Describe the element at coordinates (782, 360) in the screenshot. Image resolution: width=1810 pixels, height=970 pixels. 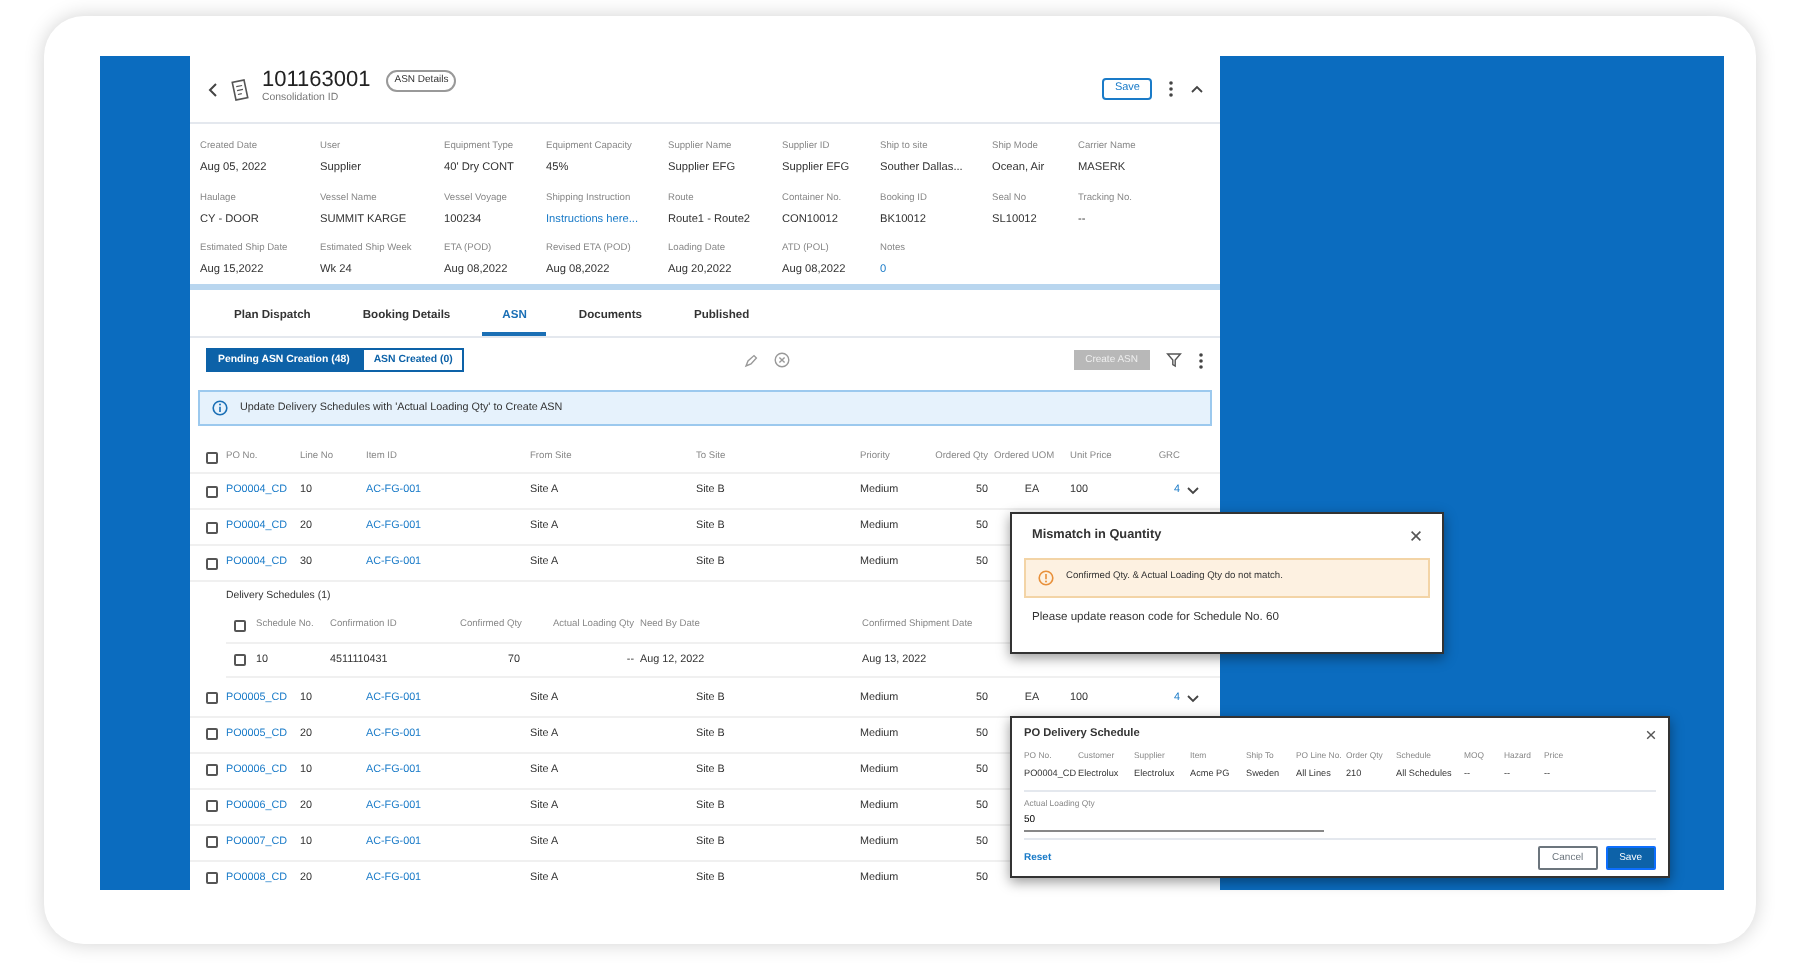
I see `cancel-icon` at that location.